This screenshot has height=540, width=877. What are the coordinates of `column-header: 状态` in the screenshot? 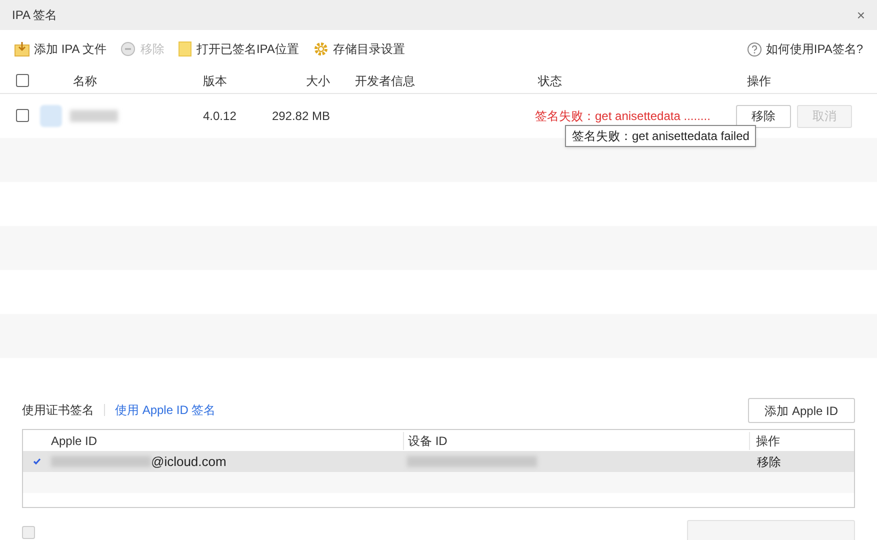 It's located at (550, 81).